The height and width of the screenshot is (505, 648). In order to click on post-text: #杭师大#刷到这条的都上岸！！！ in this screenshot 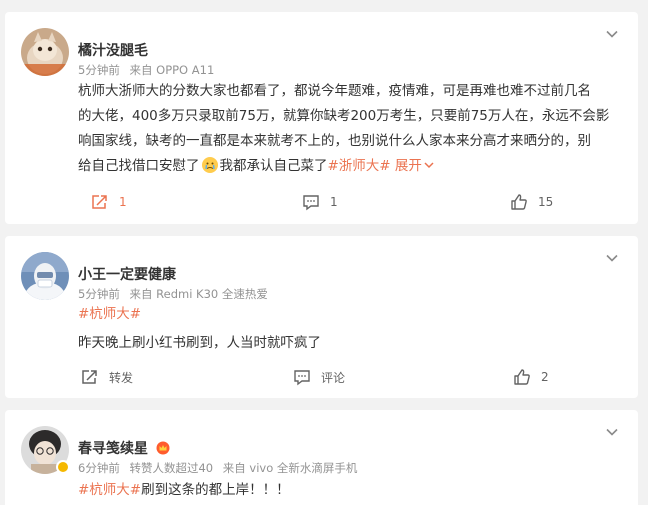, I will do `click(349, 490)`.